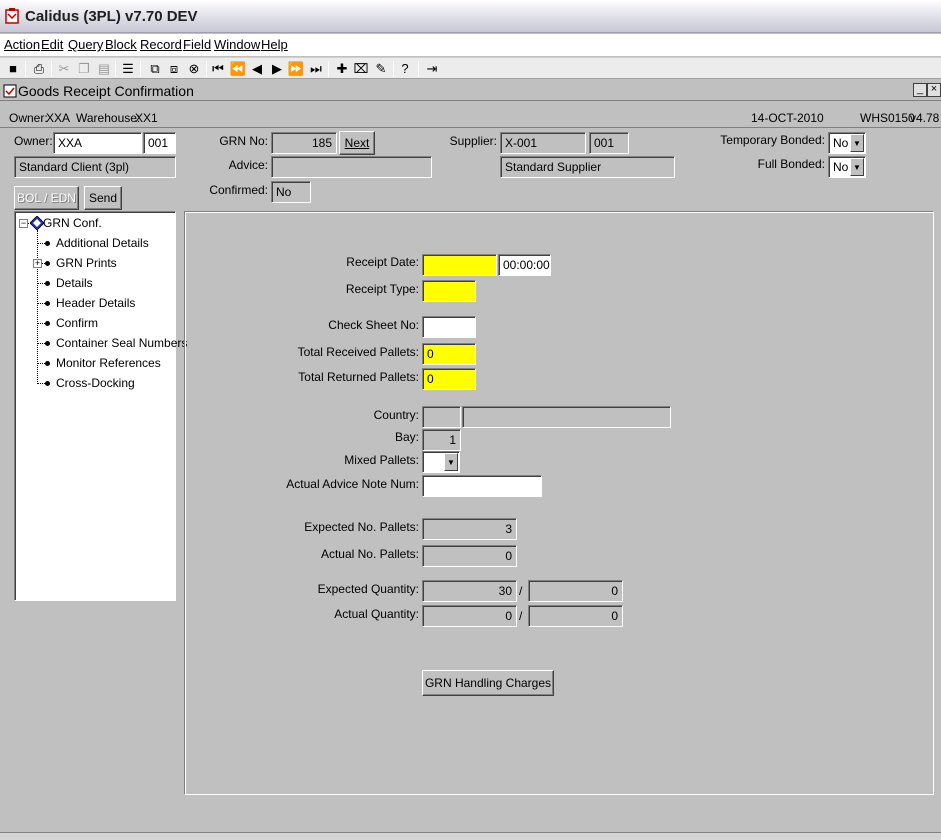 The width and height of the screenshot is (941, 840). Describe the element at coordinates (37, 223) in the screenshot. I see `diamond-icon` at that location.